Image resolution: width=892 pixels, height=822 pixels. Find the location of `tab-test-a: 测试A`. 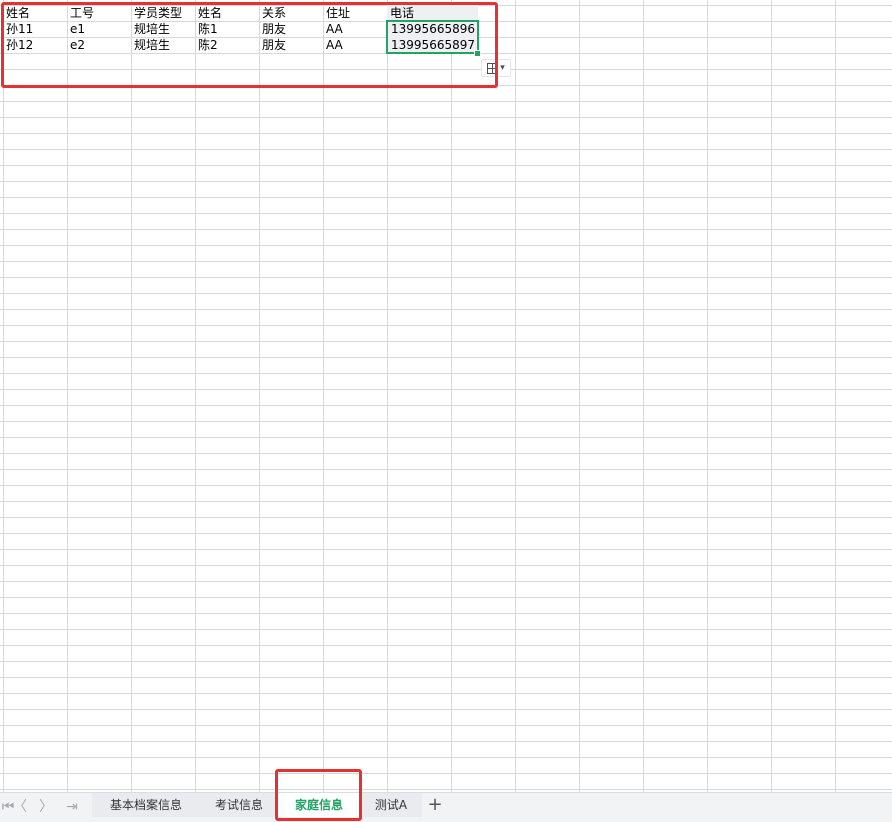

tab-test-a: 测试A is located at coordinates (391, 805).